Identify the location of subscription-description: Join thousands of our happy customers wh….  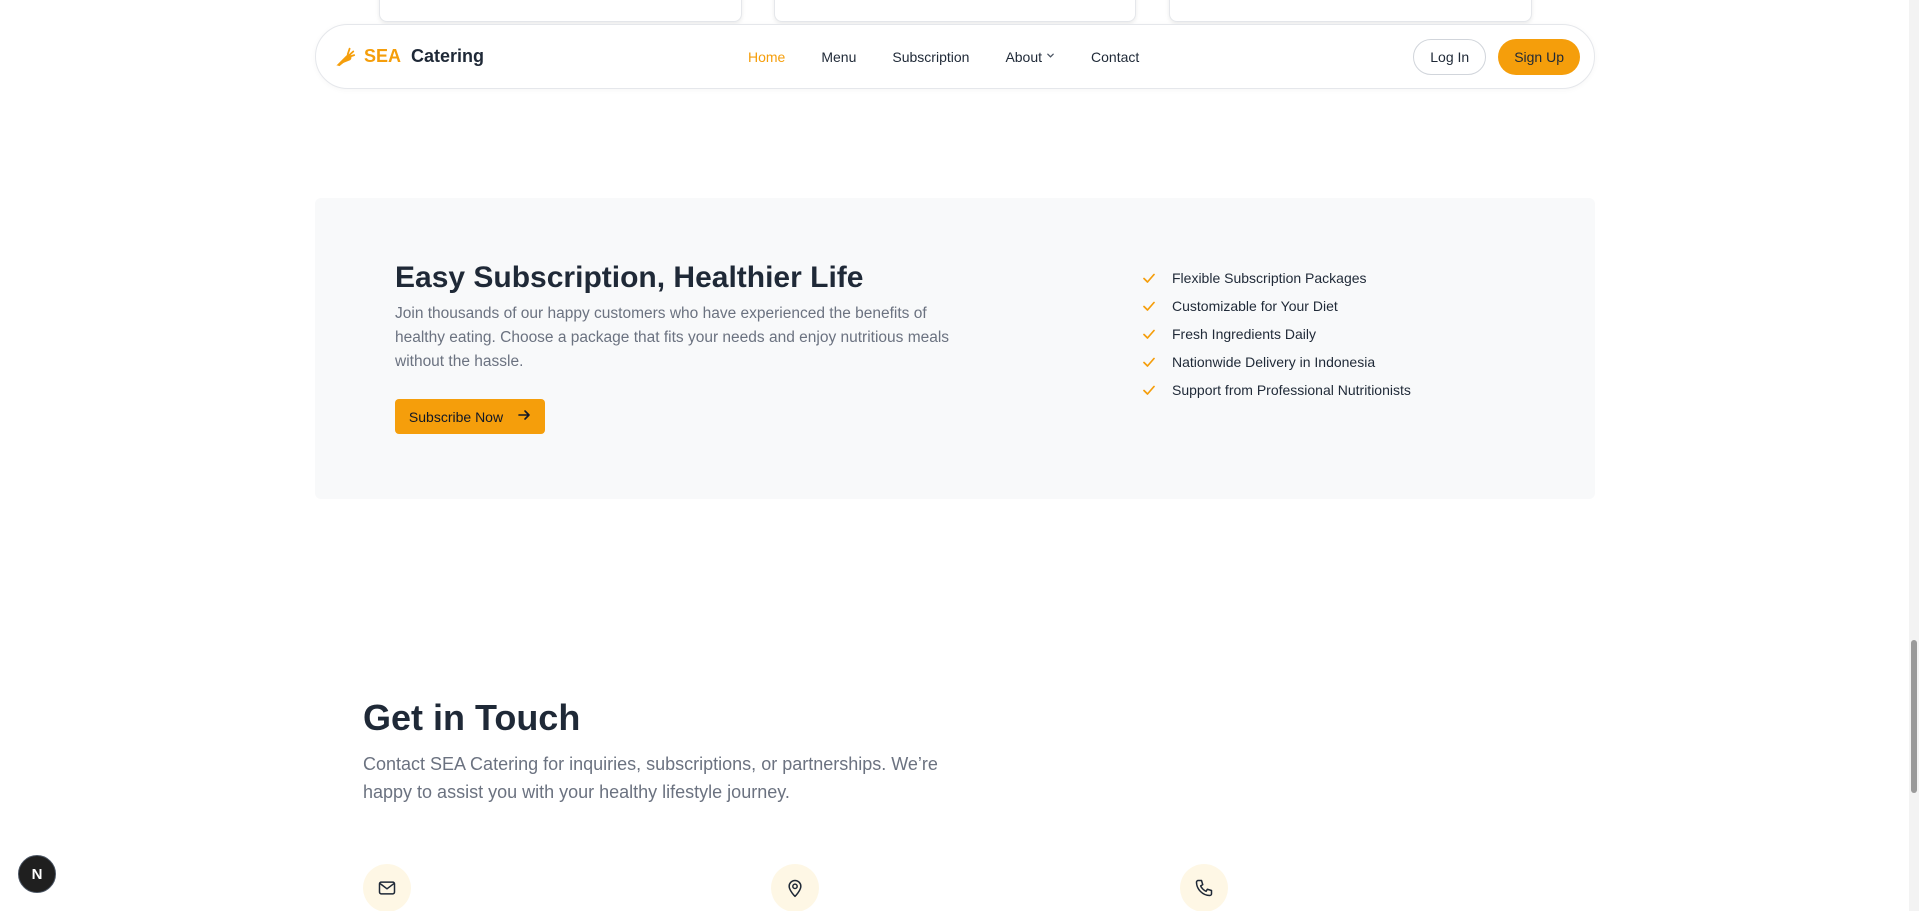
(672, 337).